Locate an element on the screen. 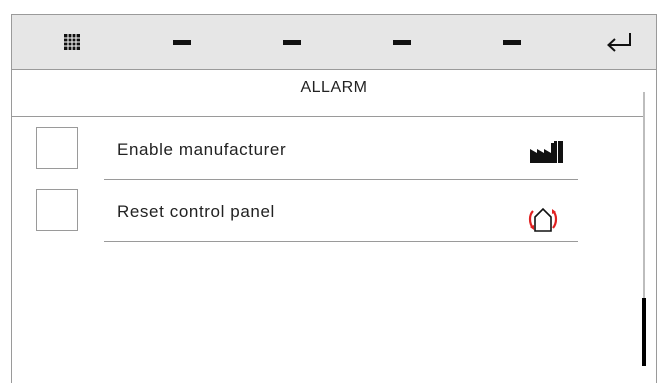 This screenshot has width=668, height=383. list-item-enable-manufacturer: Enable manufacturer is located at coordinates (312, 155).